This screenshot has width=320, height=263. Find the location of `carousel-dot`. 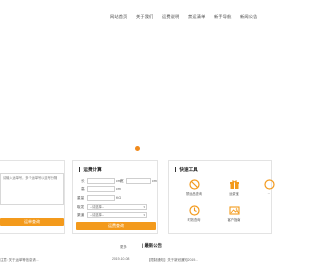

carousel-dot is located at coordinates (137, 148).